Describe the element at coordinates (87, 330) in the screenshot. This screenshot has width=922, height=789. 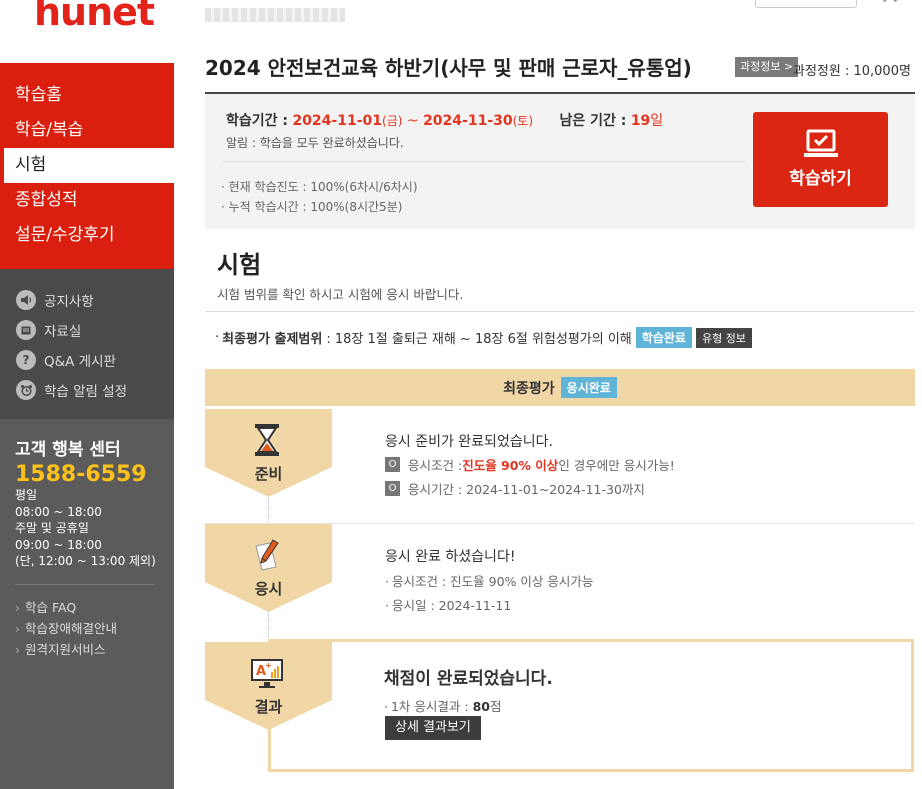
I see `sub-item-resources: 자료실` at that location.